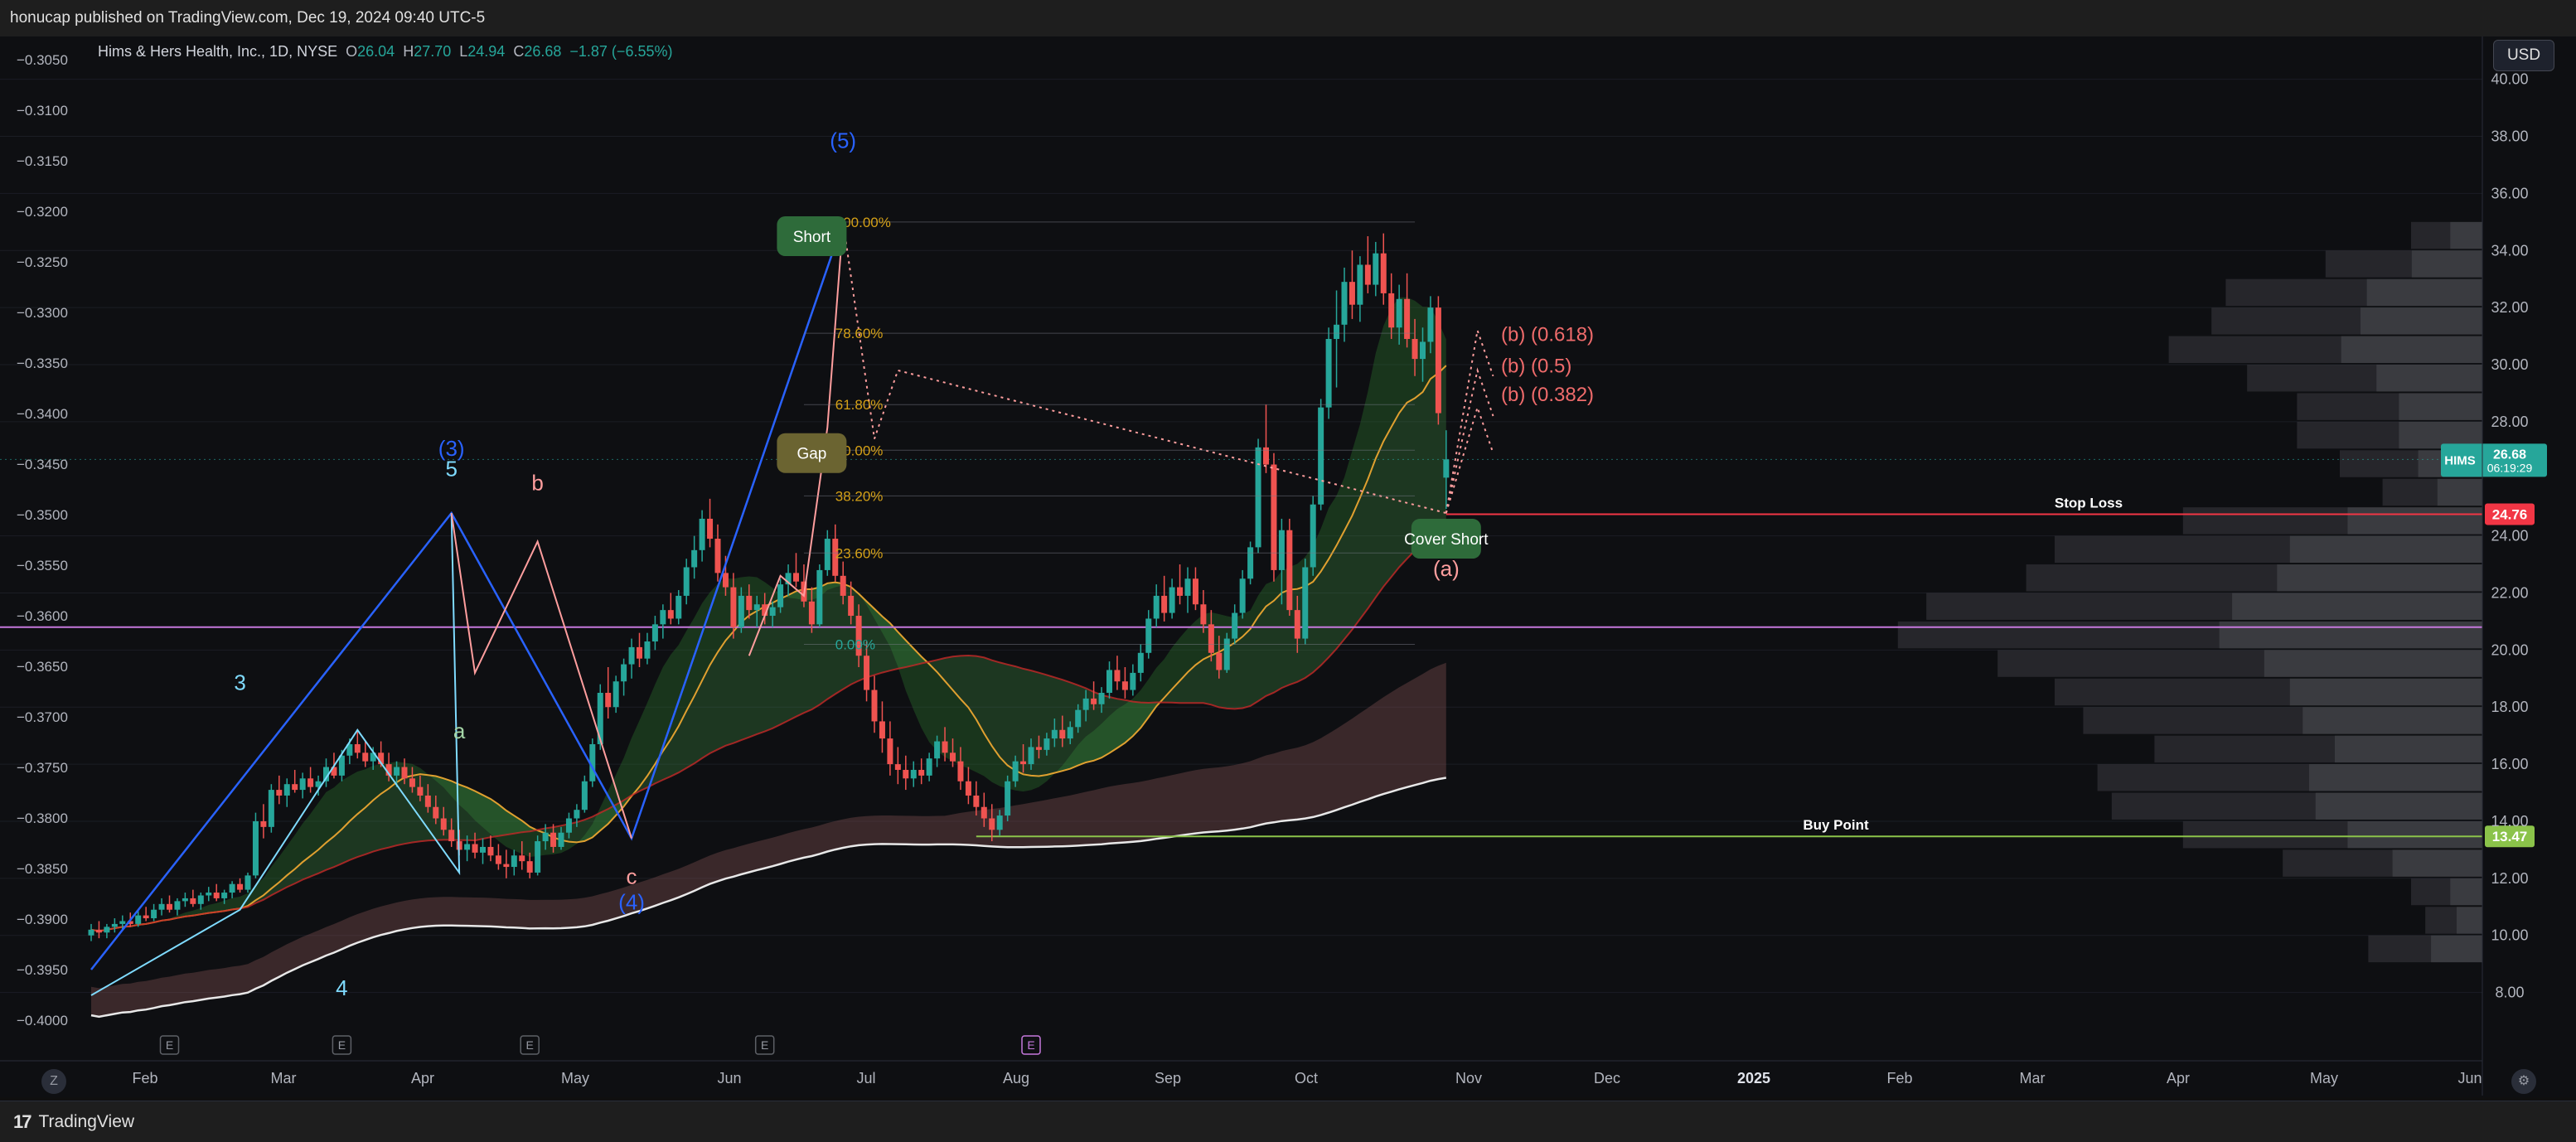 The height and width of the screenshot is (1142, 2576). What do you see at coordinates (2523, 55) in the screenshot?
I see `currency-button: USD` at bounding box center [2523, 55].